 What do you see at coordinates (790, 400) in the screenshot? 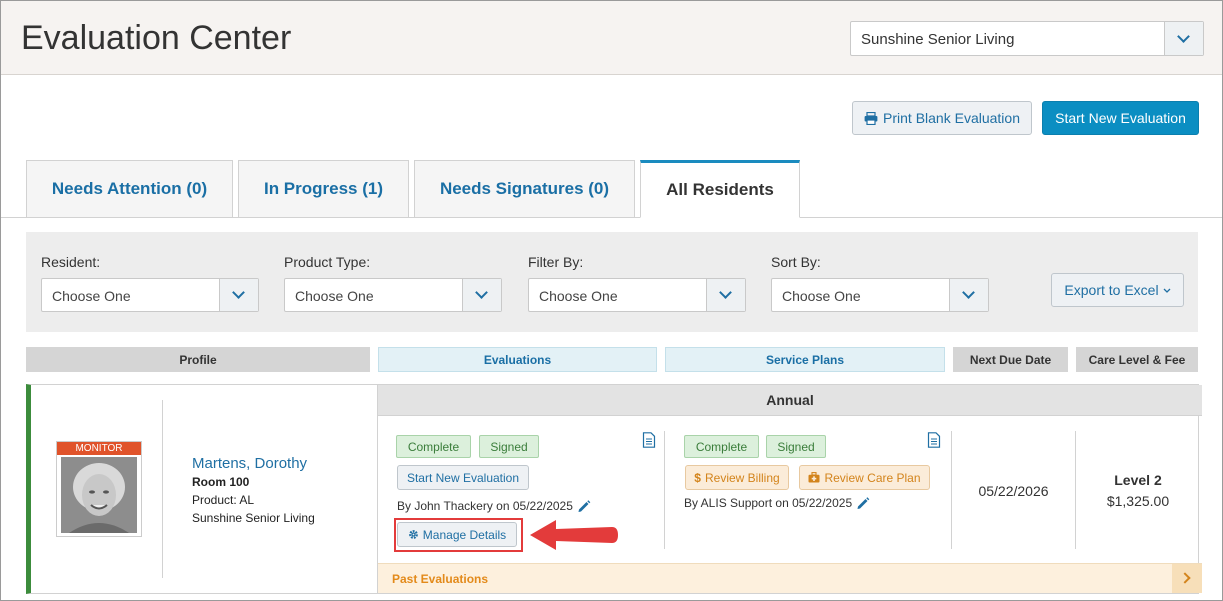
I see `annual-section-header: Annual` at bounding box center [790, 400].